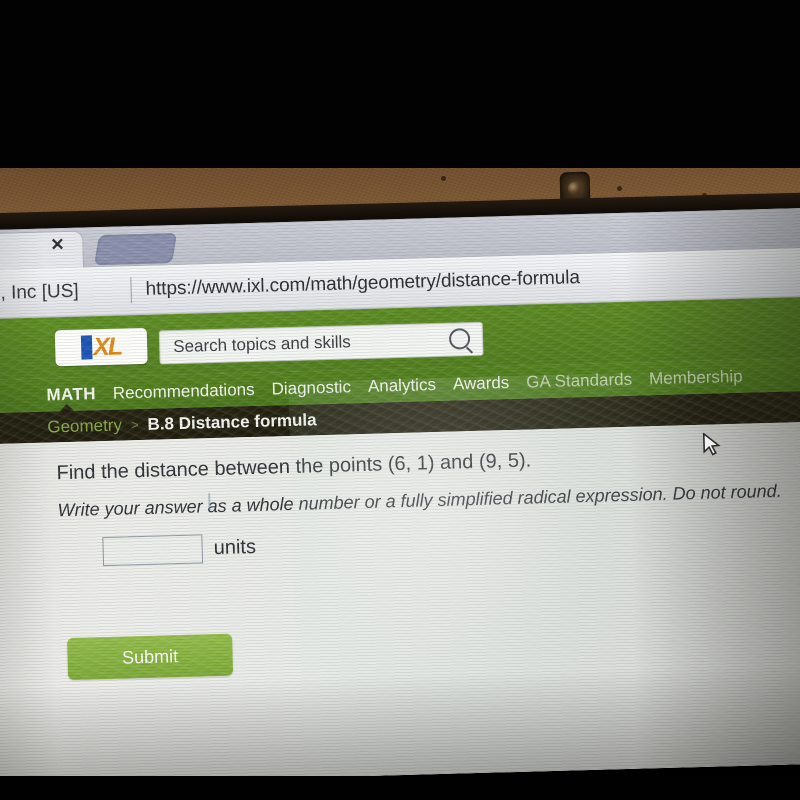  I want to click on close-icon: ✕, so click(57, 245).